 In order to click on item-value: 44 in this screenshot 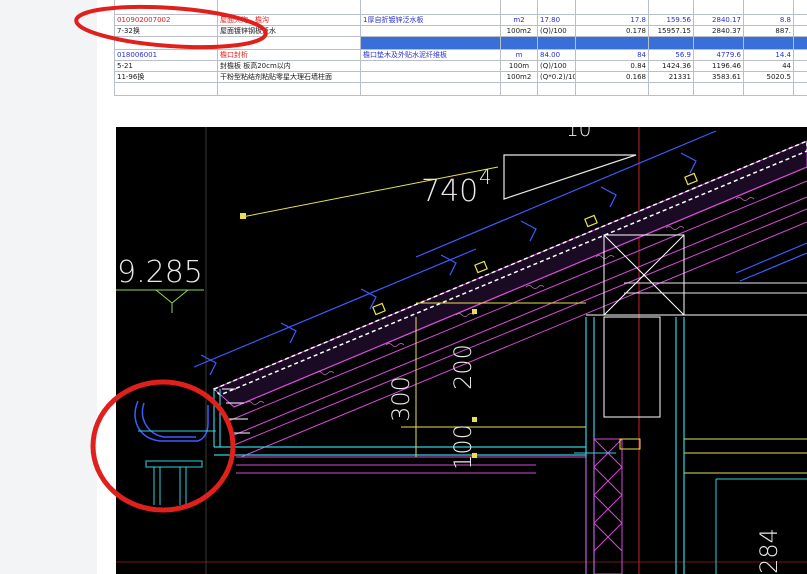, I will do `click(768, 66)`.